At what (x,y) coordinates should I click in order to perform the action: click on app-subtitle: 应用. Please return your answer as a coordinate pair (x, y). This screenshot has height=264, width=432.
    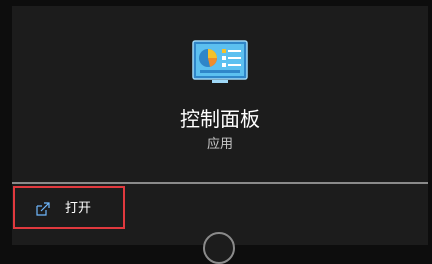
    Looking at the image, I should click on (219, 144).